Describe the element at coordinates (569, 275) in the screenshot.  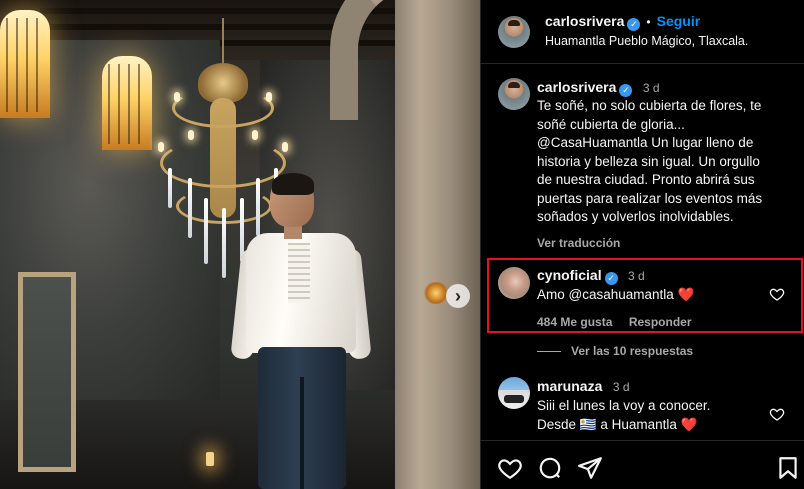
I see `comment-username: cynoficial` at that location.